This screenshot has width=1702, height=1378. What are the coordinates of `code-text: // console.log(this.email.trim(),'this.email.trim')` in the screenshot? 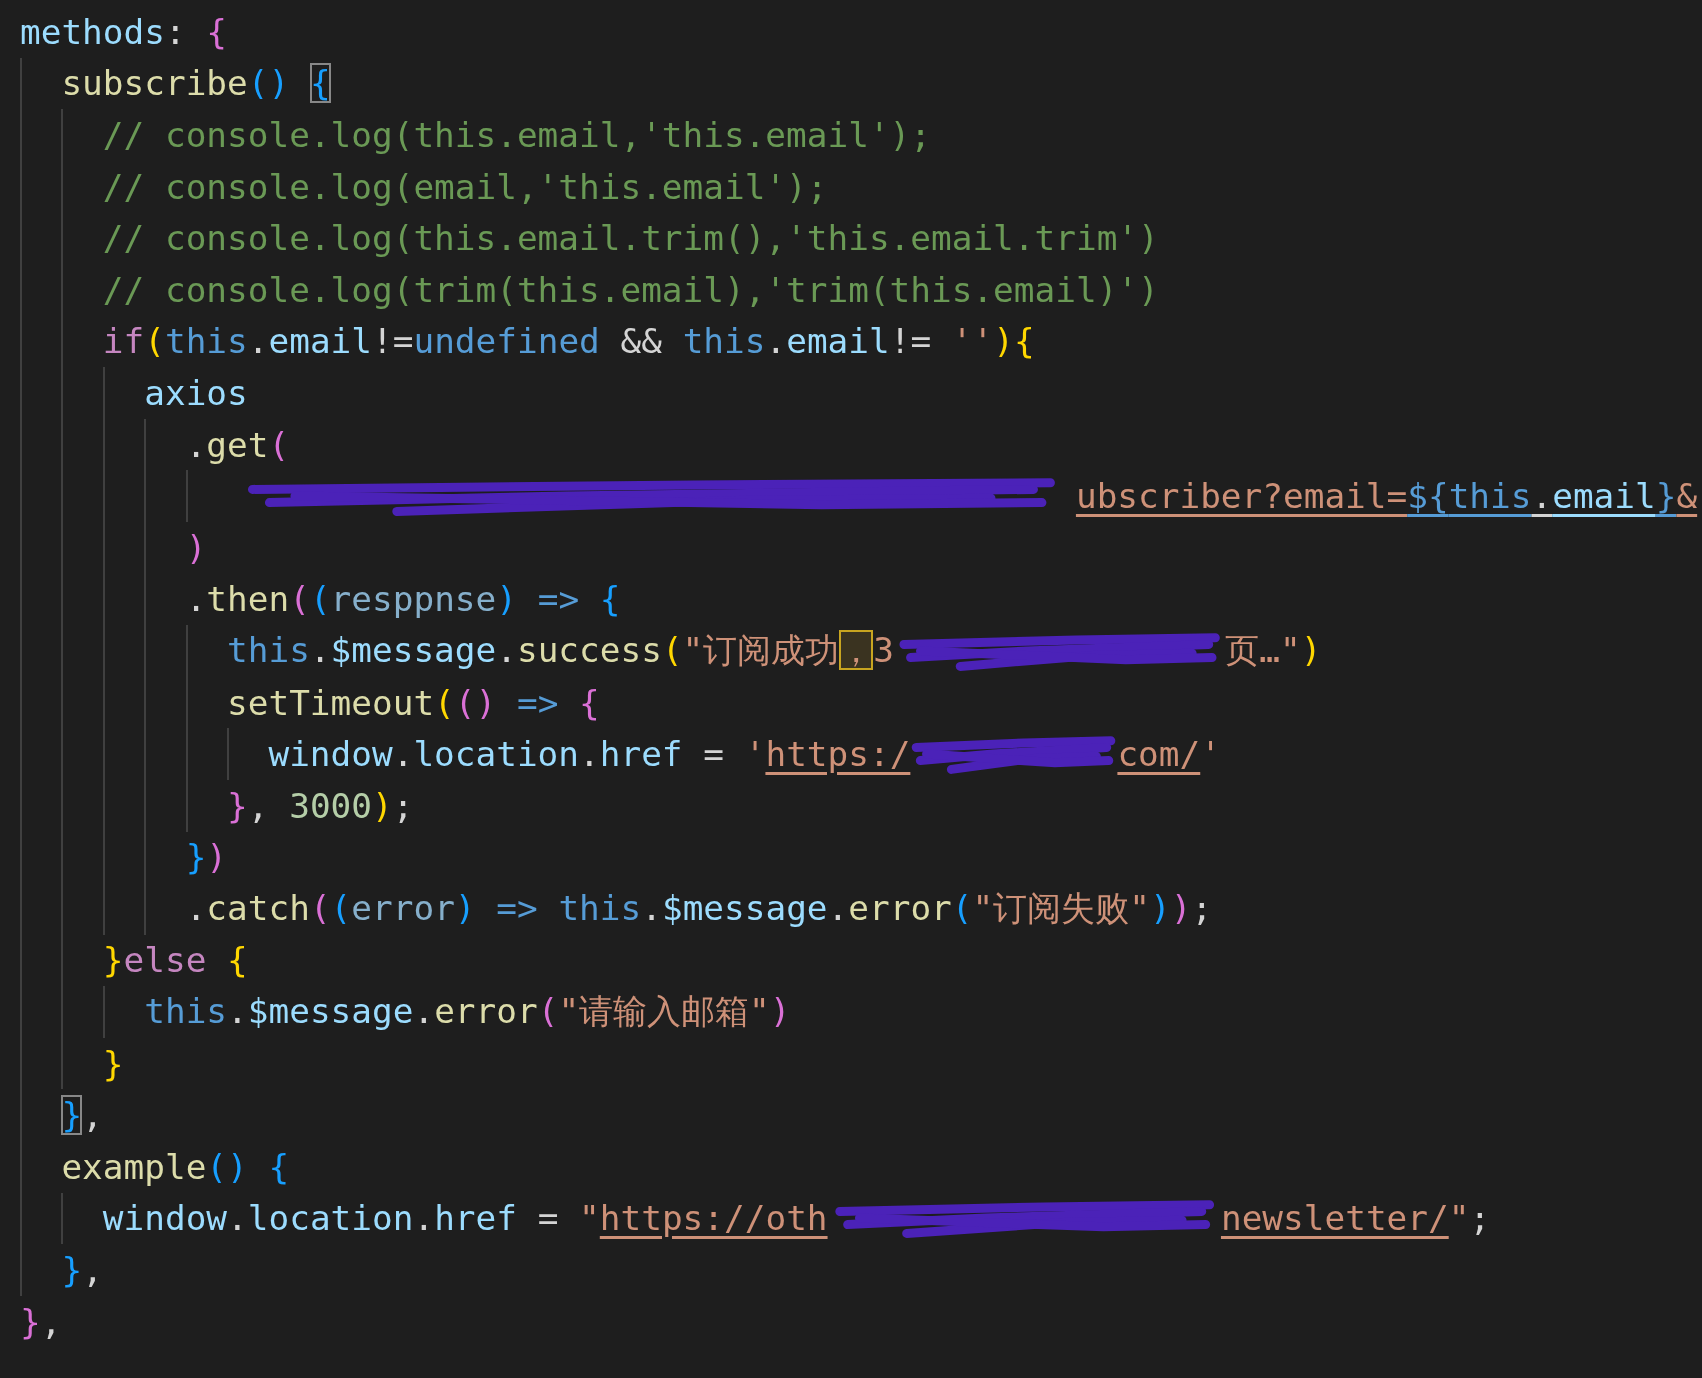 It's located at (630, 238).